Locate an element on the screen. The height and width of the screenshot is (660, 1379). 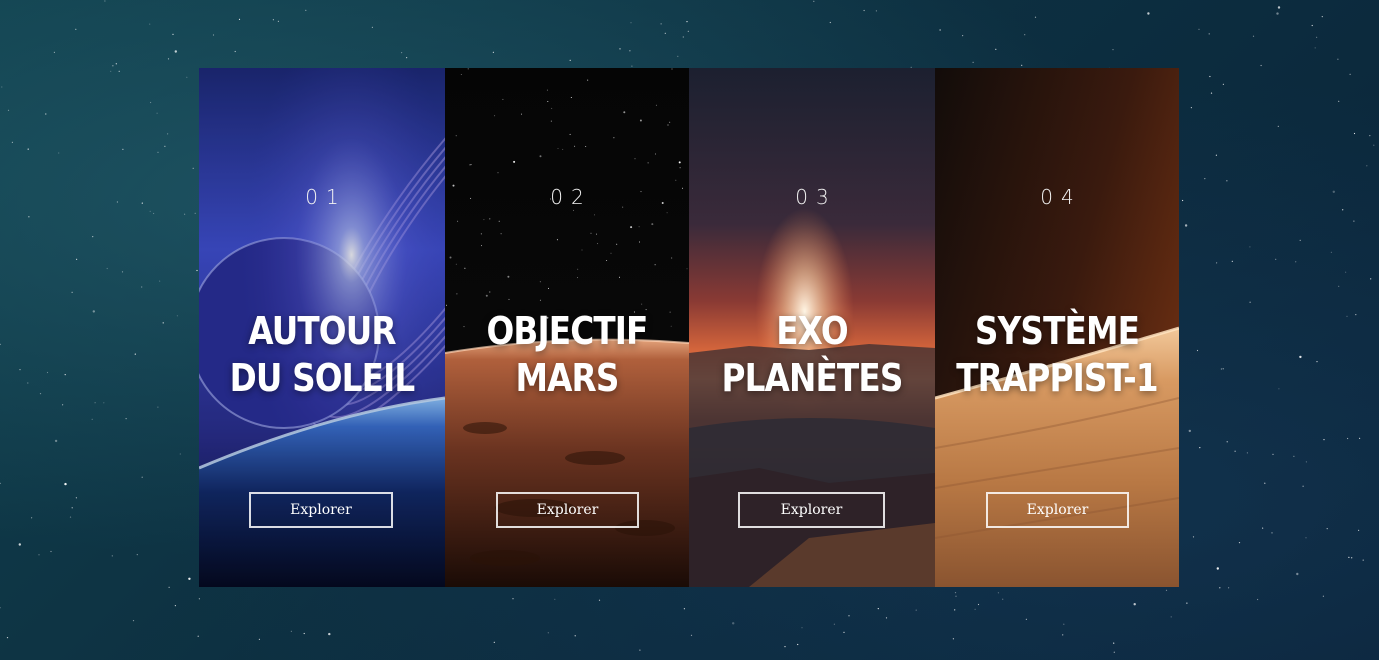
card-systeme-trappist-1: 04 SYSTÈME TRAPPIST-1 Explorer is located at coordinates (1057, 327).